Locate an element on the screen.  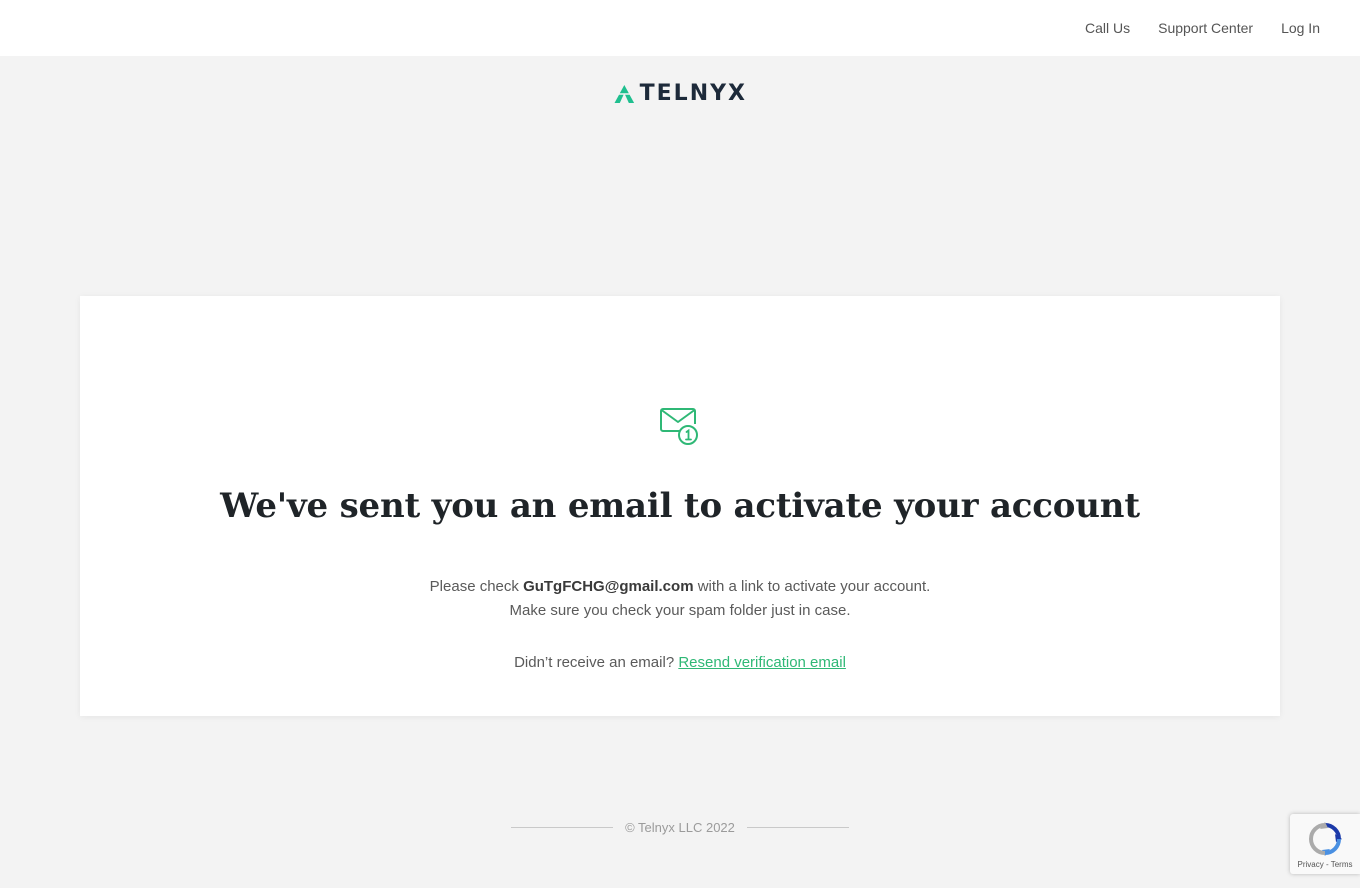
recaptcha-badge: Privacy - Terms is located at coordinates (1325, 844).